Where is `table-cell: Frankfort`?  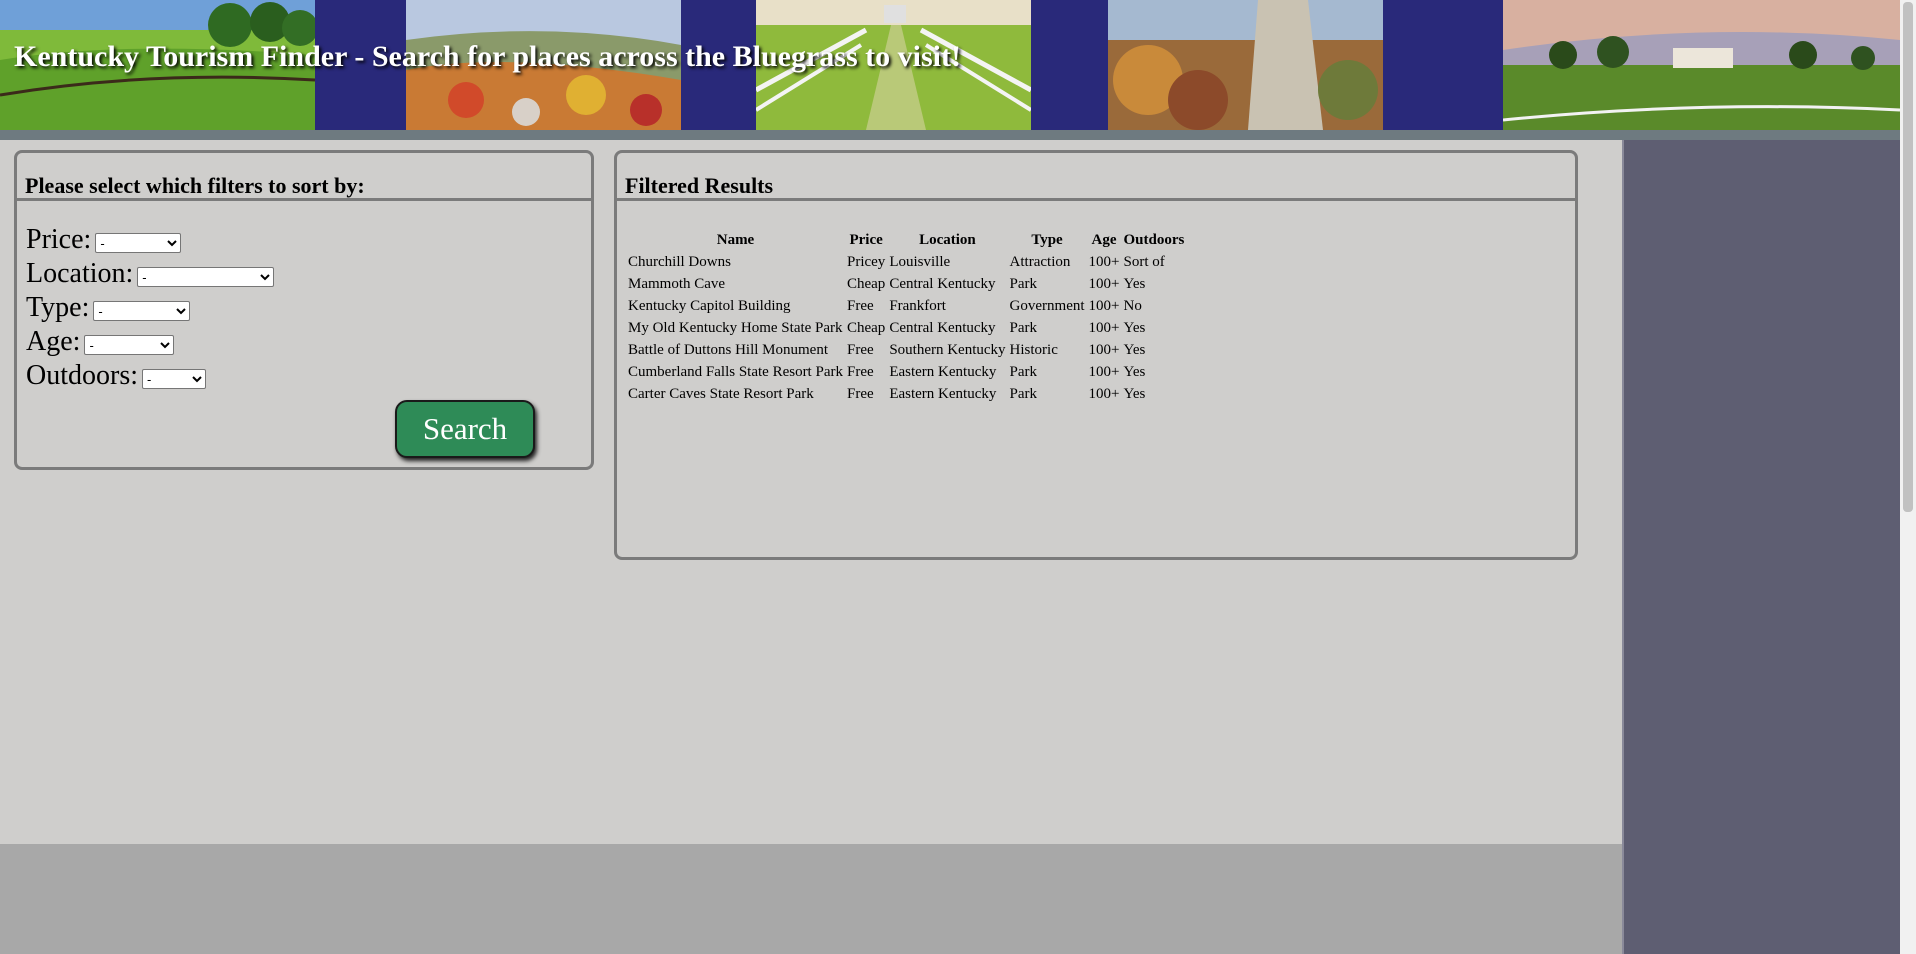
table-cell: Frankfort is located at coordinates (917, 305).